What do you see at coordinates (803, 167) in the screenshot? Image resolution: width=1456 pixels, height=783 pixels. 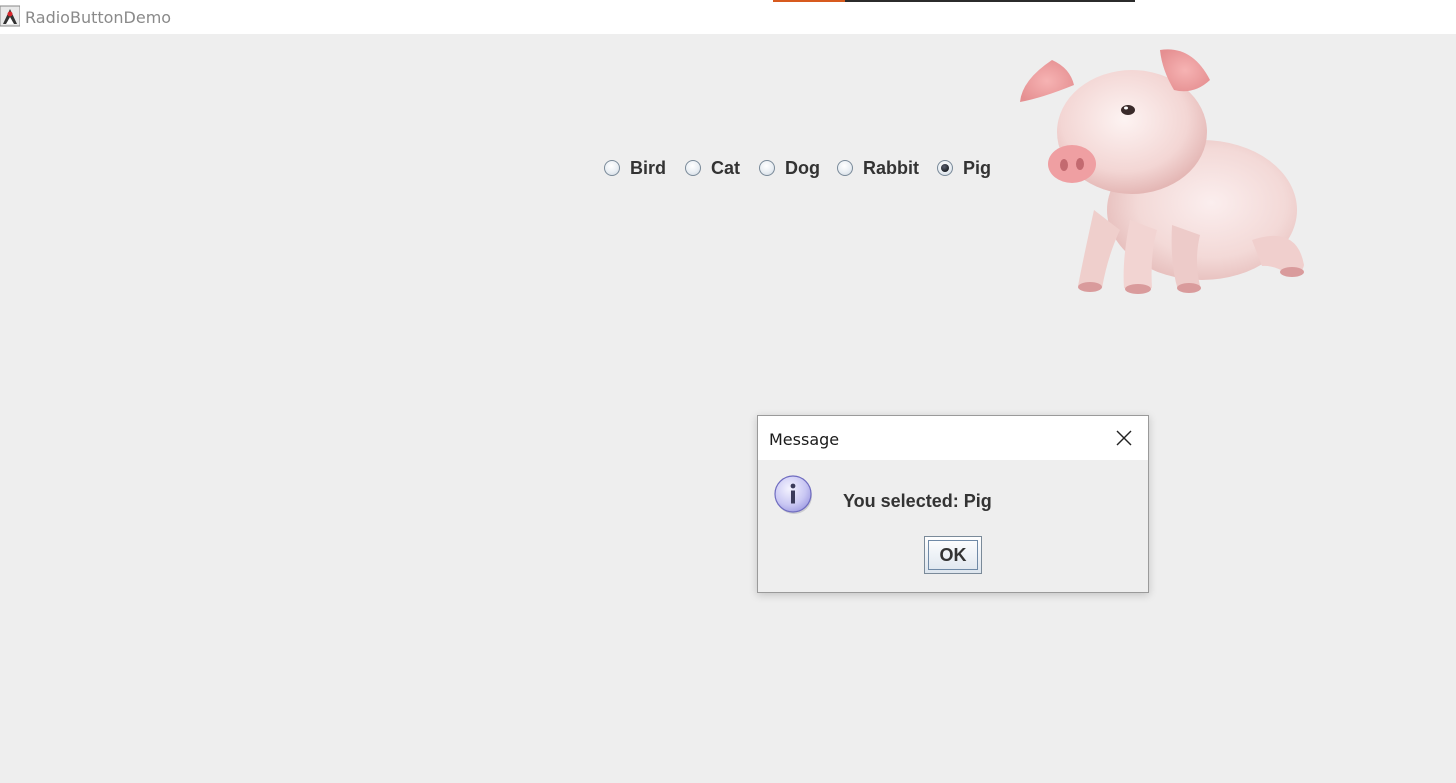 I see `radio-label-dog: Dog` at bounding box center [803, 167].